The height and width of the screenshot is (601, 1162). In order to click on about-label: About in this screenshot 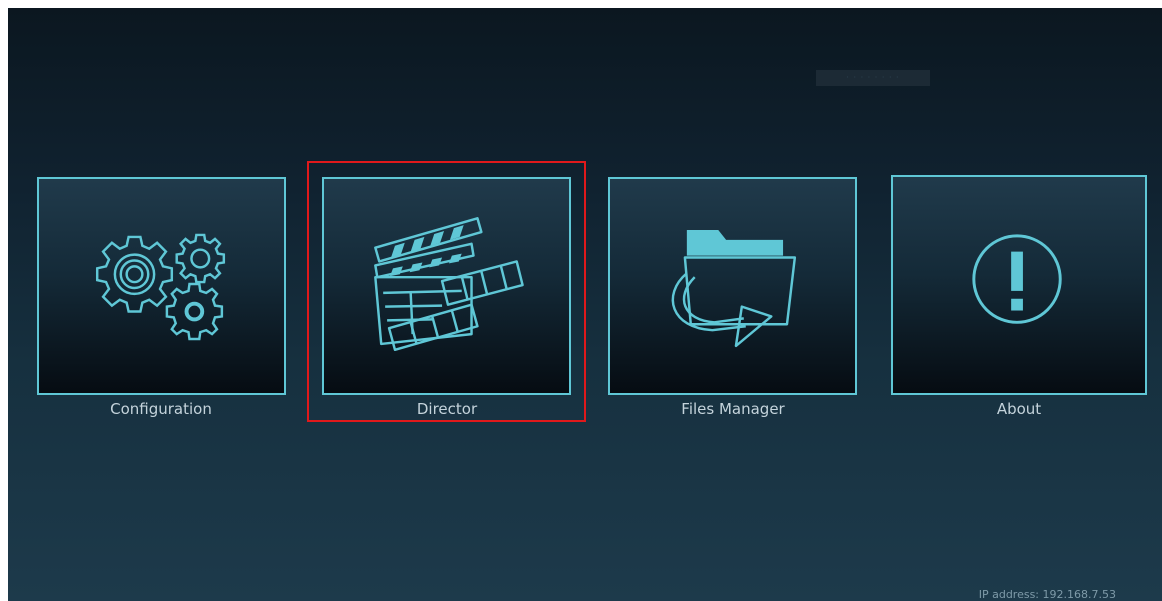, I will do `click(1019, 409)`.